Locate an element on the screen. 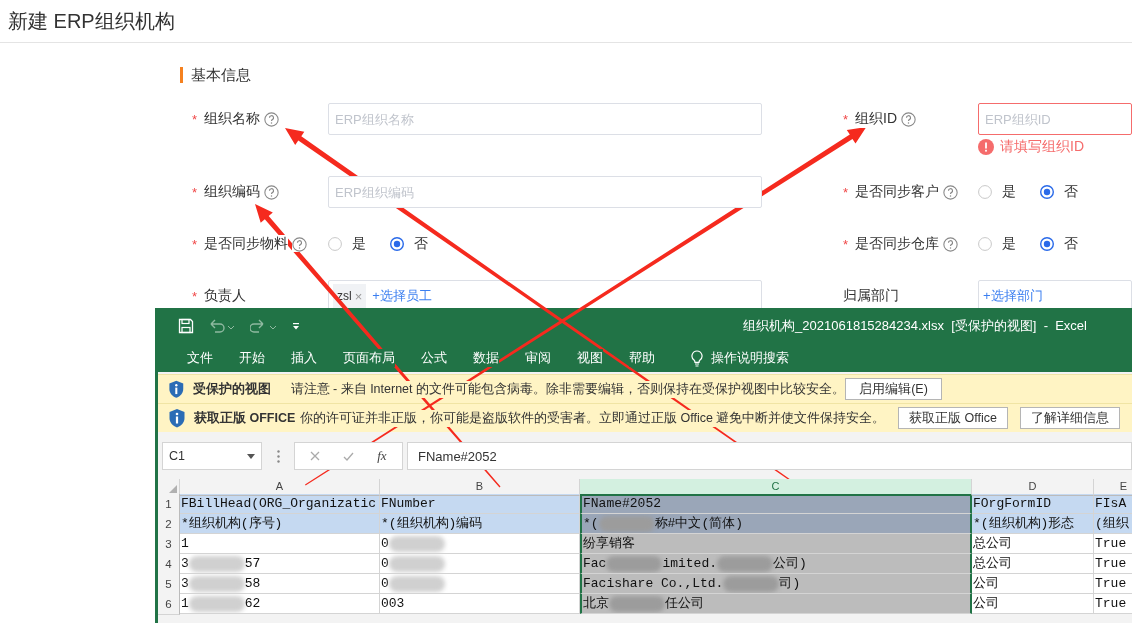  field-label: 是否同步物料 is located at coordinates (246, 244).